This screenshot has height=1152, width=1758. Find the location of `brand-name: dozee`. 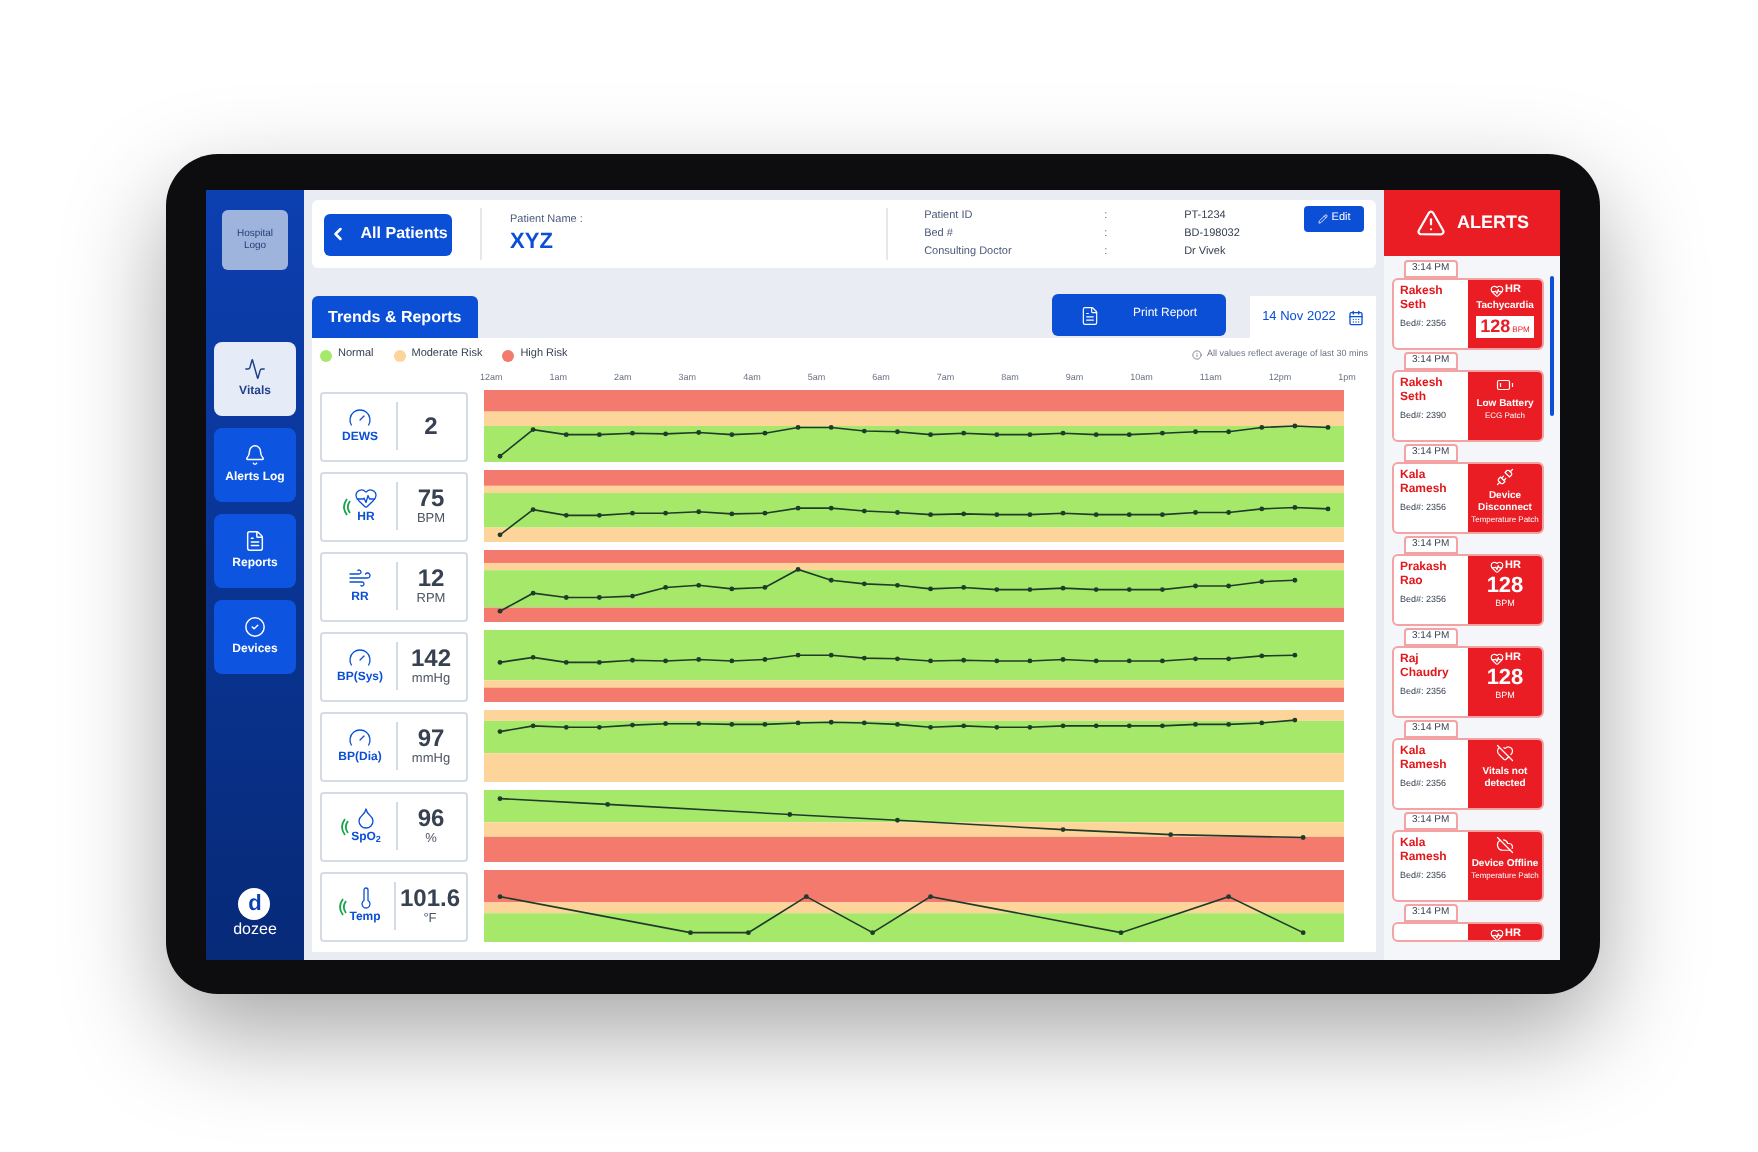

brand-name: dozee is located at coordinates (255, 930).